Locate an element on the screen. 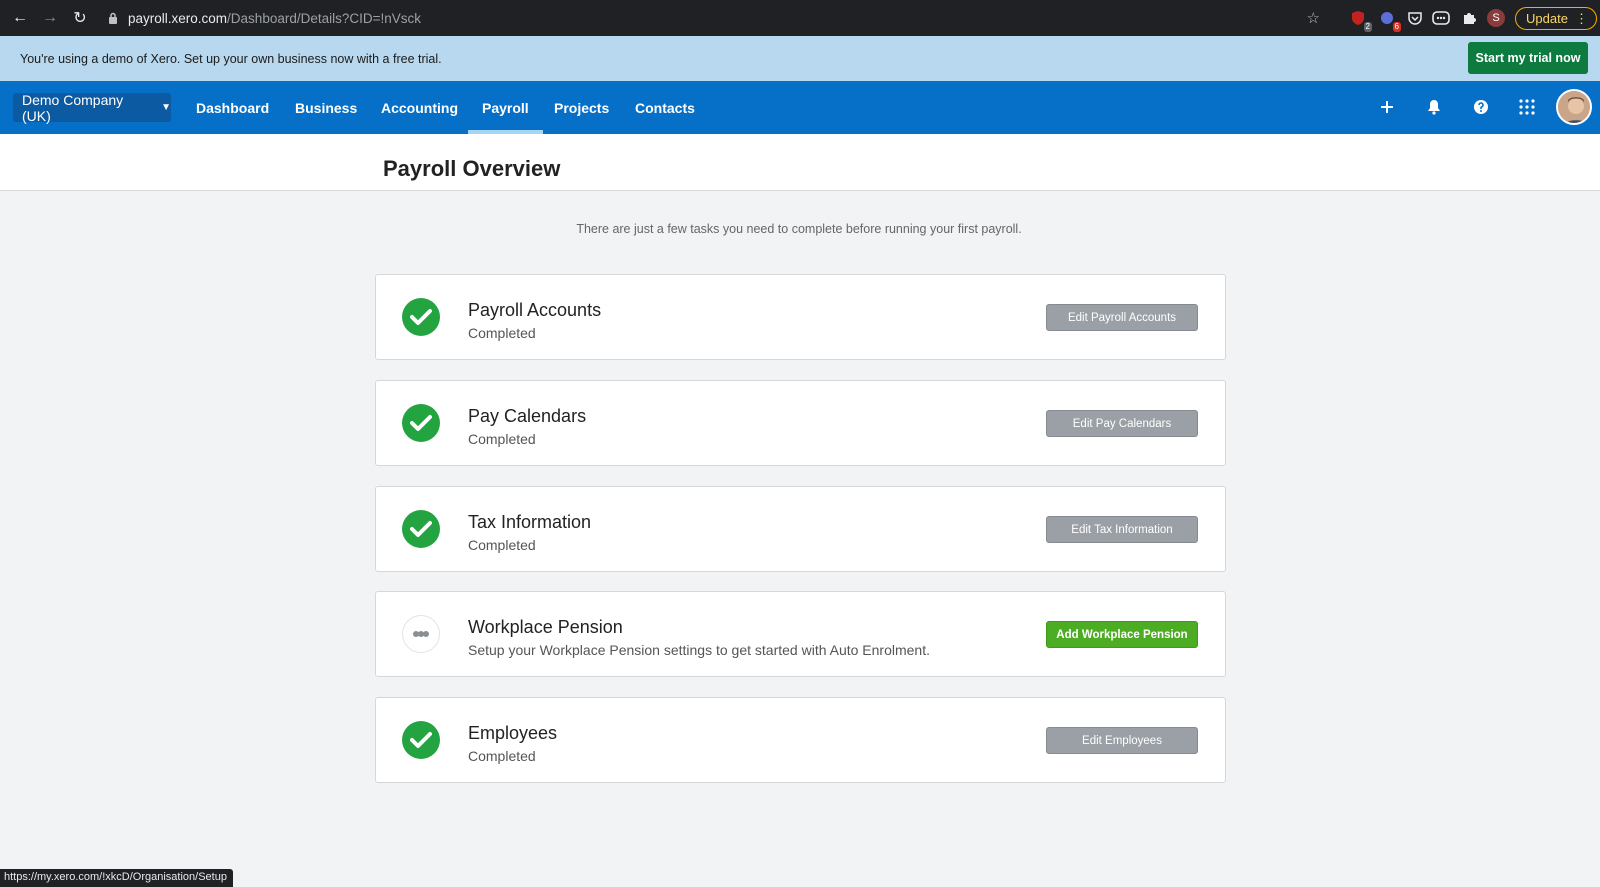  reload-icon: ↻ is located at coordinates (80, 18).